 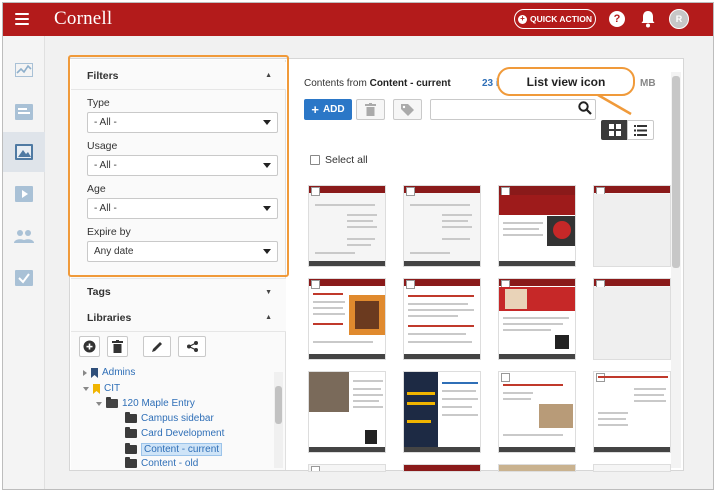 What do you see at coordinates (585, 108) in the screenshot?
I see `search-icon` at bounding box center [585, 108].